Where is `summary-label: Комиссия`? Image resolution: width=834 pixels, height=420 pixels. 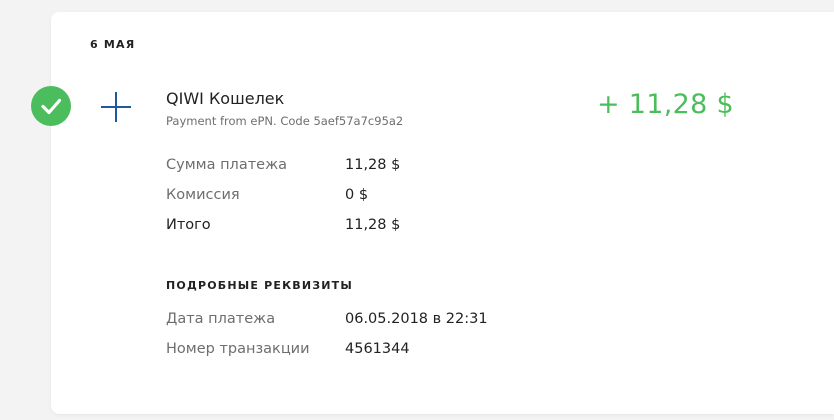 summary-label: Комиссия is located at coordinates (203, 195).